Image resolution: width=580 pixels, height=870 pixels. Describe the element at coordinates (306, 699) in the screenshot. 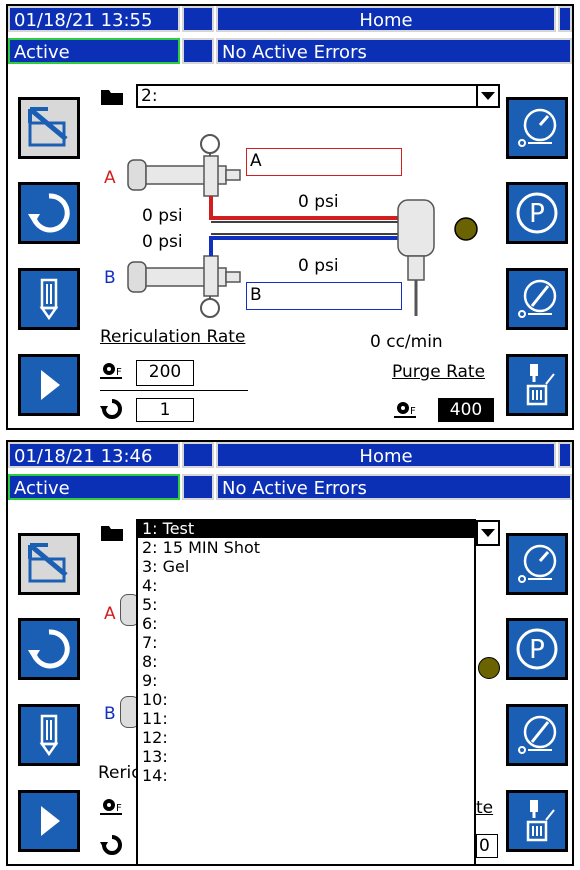

I see `recipe-list-item: 10:` at that location.